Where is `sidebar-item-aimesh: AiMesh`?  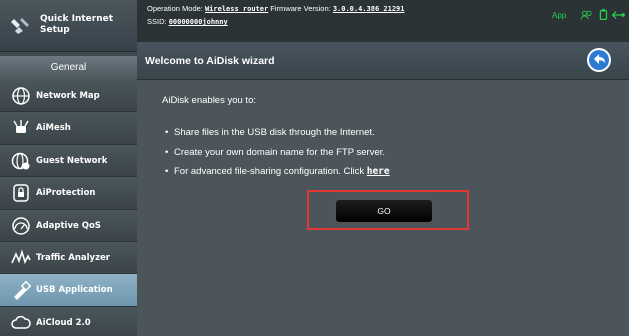
sidebar-item-aimesh: AiMesh is located at coordinates (68, 128).